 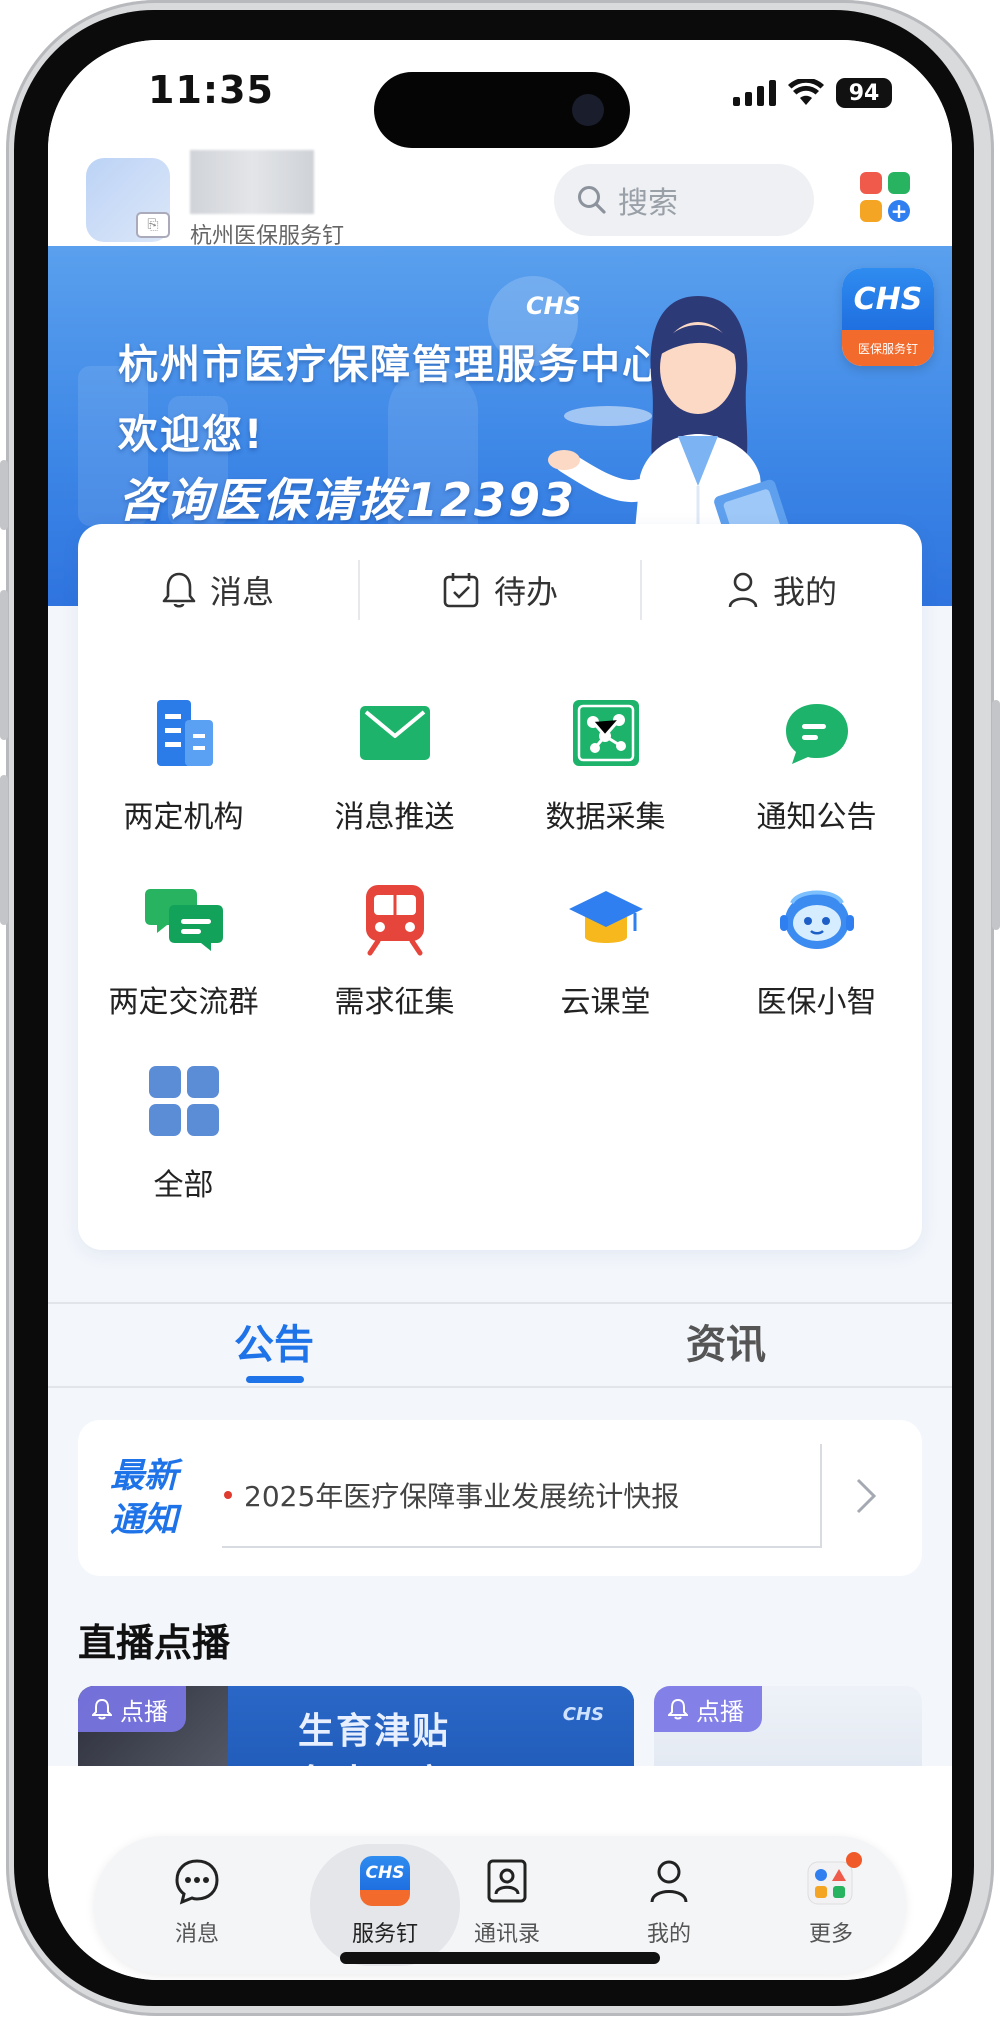 I want to click on person-icon, so click(x=743, y=590).